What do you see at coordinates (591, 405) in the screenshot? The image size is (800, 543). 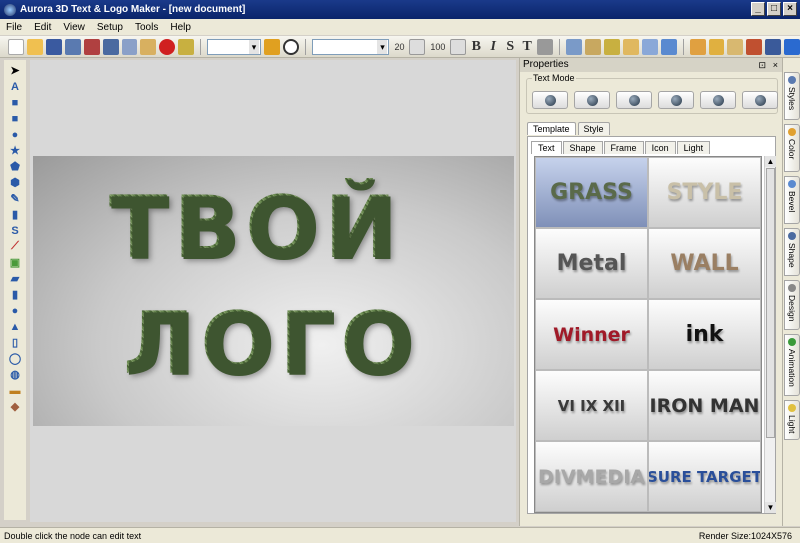 I see `template-thumbnail: VI IX XII` at bounding box center [591, 405].